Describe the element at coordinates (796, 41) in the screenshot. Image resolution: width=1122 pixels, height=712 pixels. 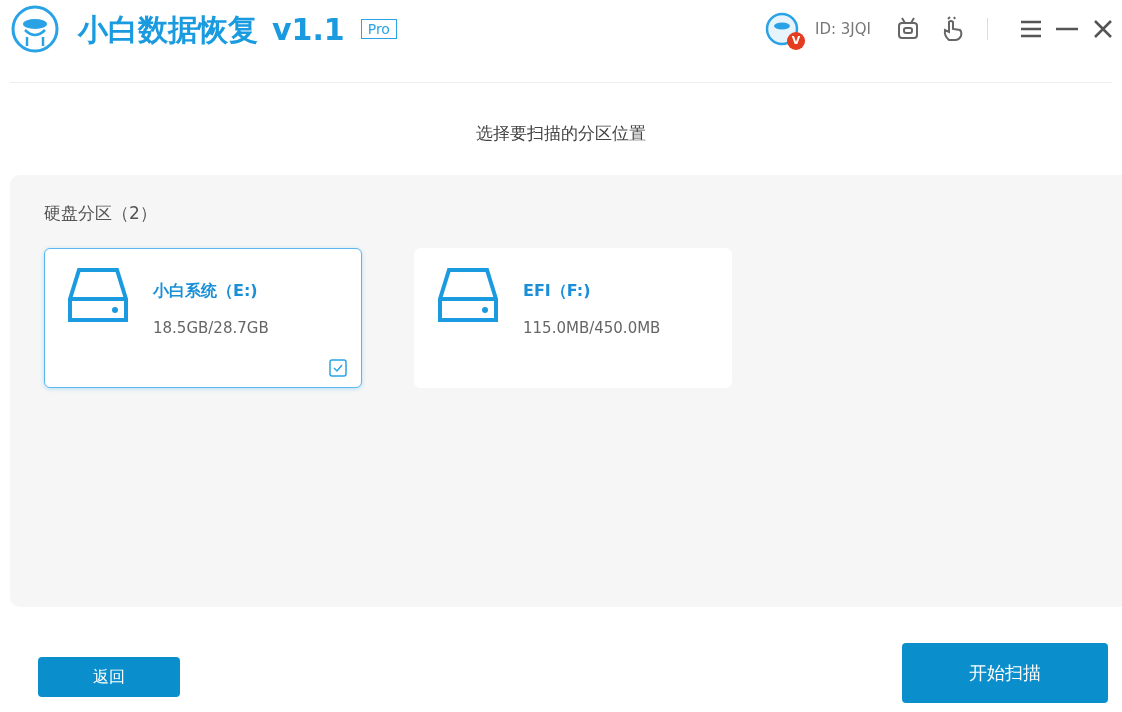
I see `vip-badge: V` at that location.